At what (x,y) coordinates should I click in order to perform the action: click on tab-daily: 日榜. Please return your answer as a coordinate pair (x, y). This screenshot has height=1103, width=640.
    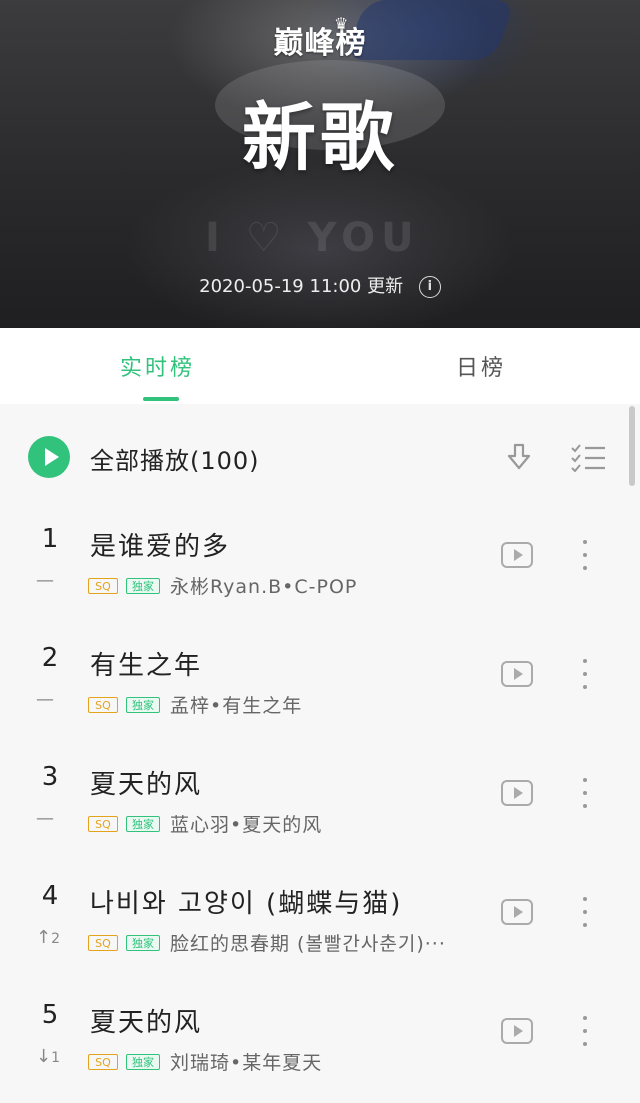
    Looking at the image, I should click on (481, 366).